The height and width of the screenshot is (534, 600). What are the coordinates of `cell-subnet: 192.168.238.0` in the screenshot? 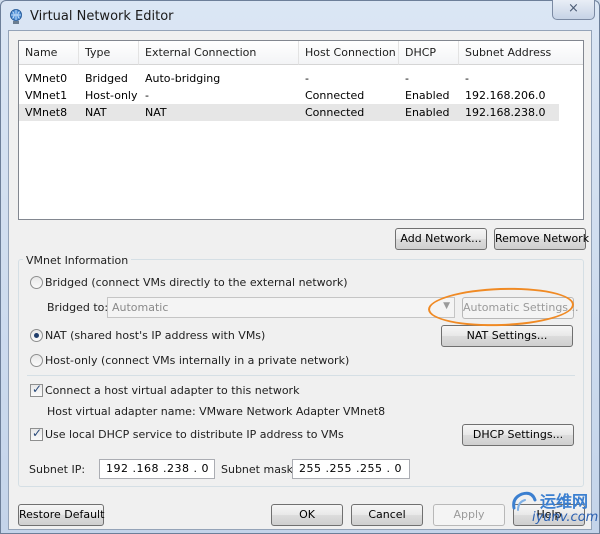 It's located at (505, 112).